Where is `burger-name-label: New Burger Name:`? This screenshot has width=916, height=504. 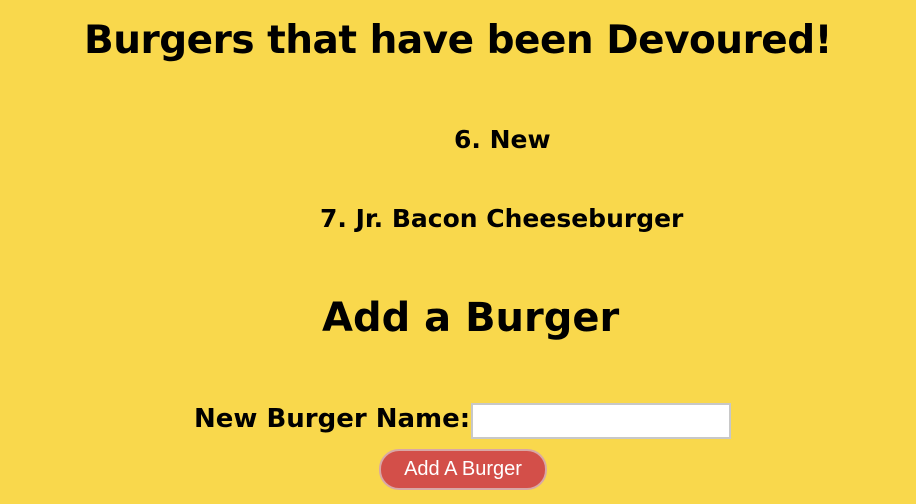
burger-name-label: New Burger Name: is located at coordinates (332, 419).